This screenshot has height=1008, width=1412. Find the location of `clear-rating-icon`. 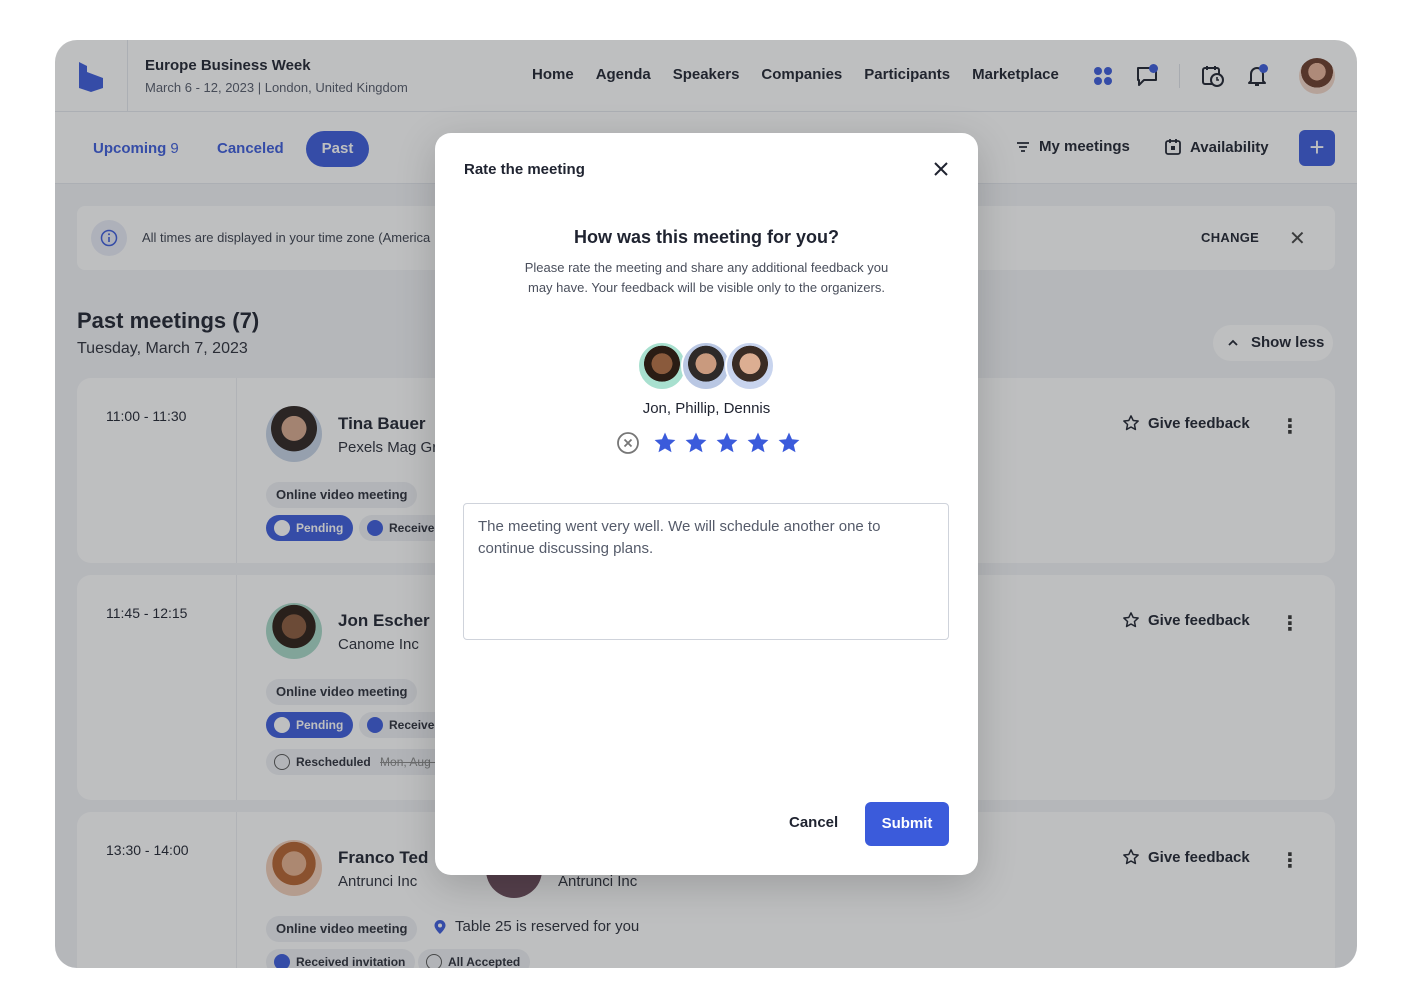

clear-rating-icon is located at coordinates (628, 443).